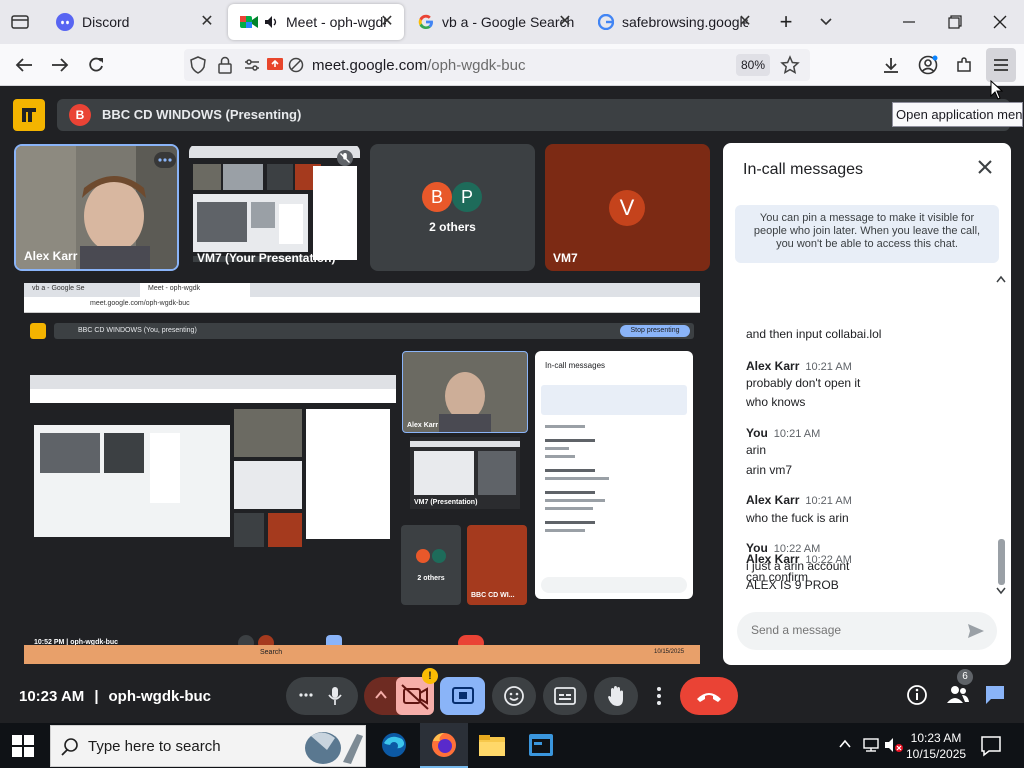  What do you see at coordinates (198, 65) in the screenshot?
I see `shield-icon` at bounding box center [198, 65].